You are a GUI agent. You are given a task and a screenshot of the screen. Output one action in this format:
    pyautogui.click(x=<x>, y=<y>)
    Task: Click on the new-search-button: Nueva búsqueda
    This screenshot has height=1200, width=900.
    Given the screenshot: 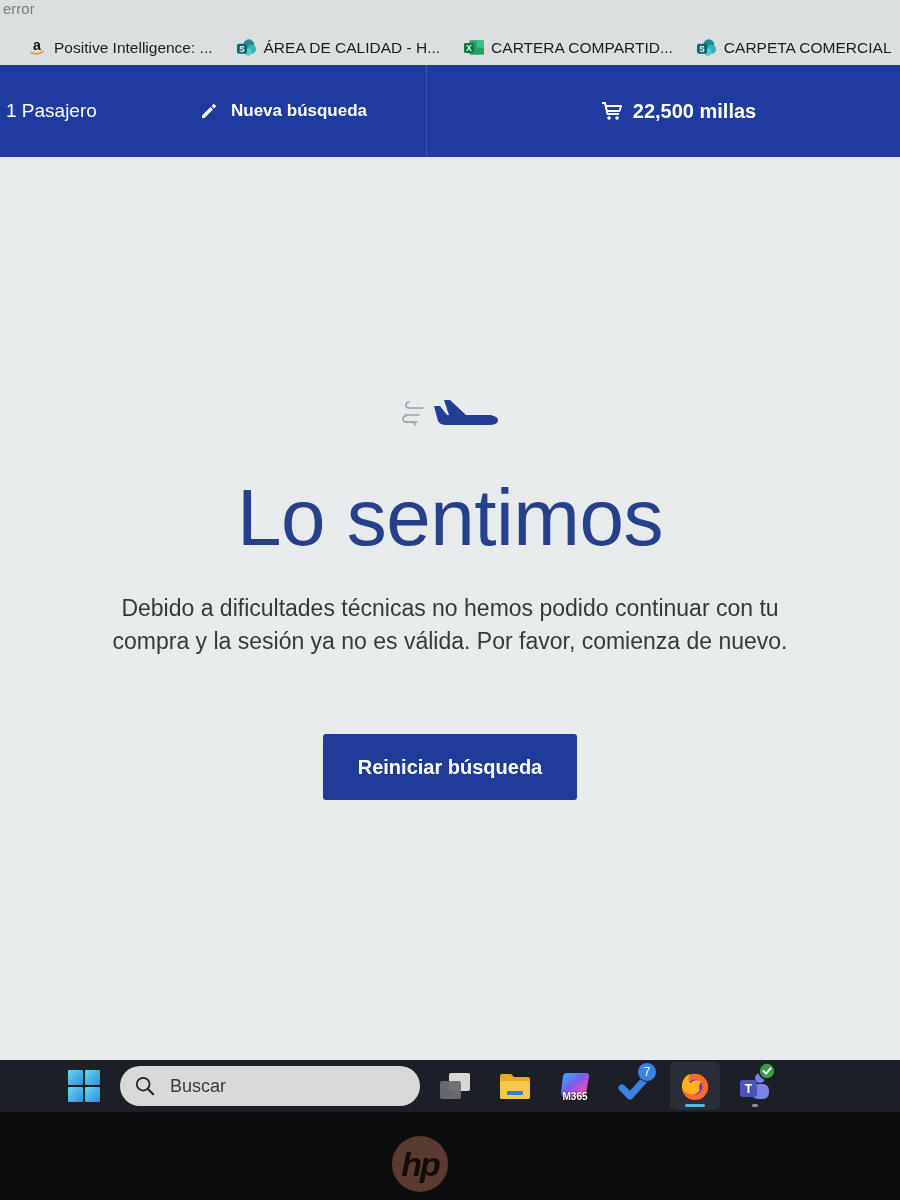 What is the action you would take?
    pyautogui.click(x=284, y=111)
    